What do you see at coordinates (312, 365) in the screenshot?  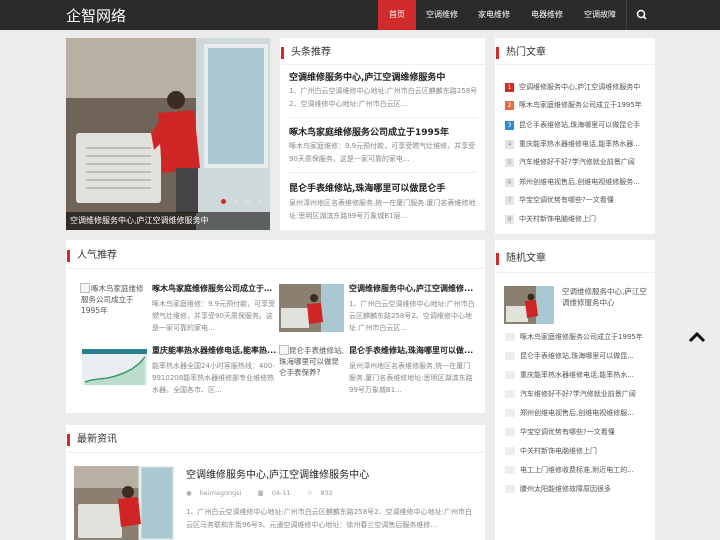 I see `popular-thumb-alt: 昆仑手表维修站,珠海哪里可以做昆仑手表保养?` at bounding box center [312, 365].